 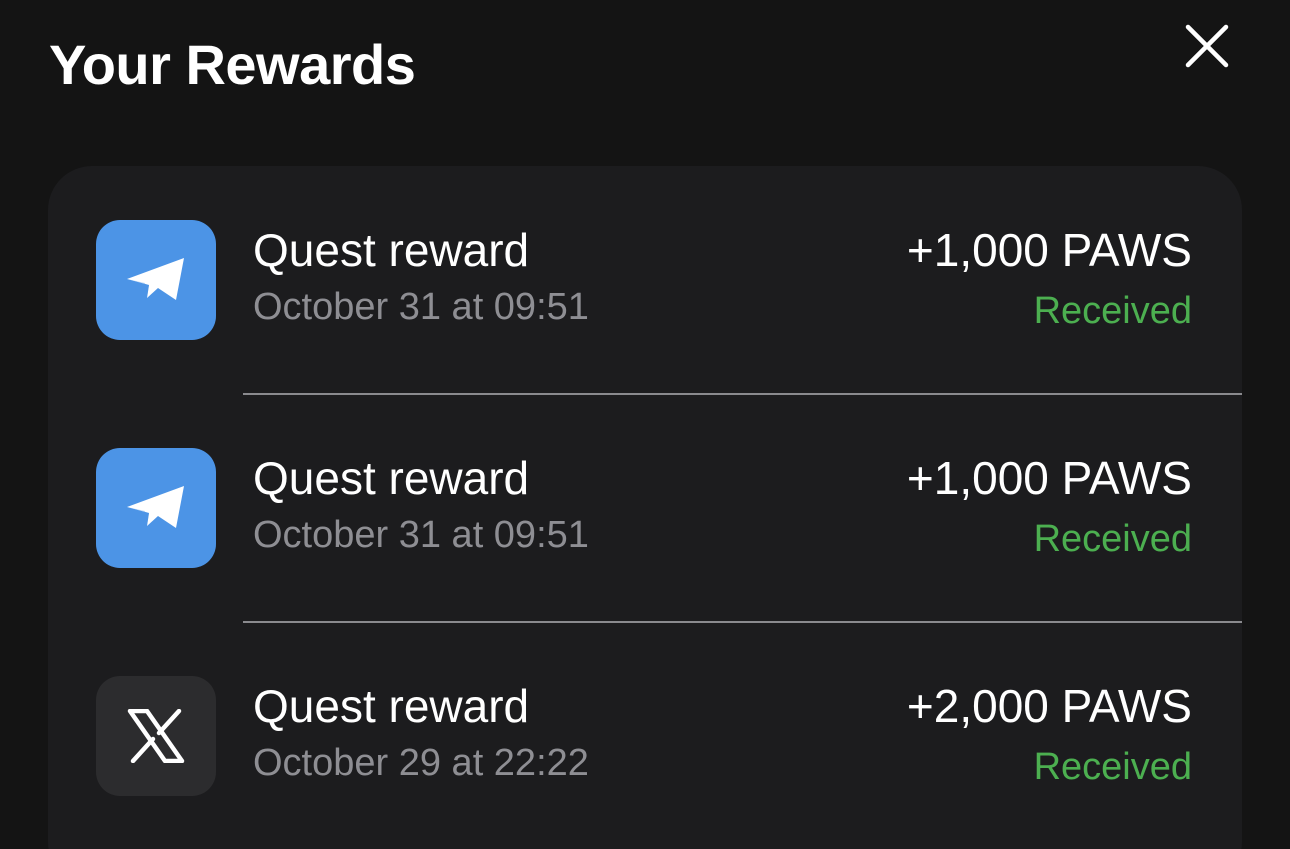 What do you see at coordinates (421, 763) in the screenshot?
I see `reward-date: October 29 at 22:22` at bounding box center [421, 763].